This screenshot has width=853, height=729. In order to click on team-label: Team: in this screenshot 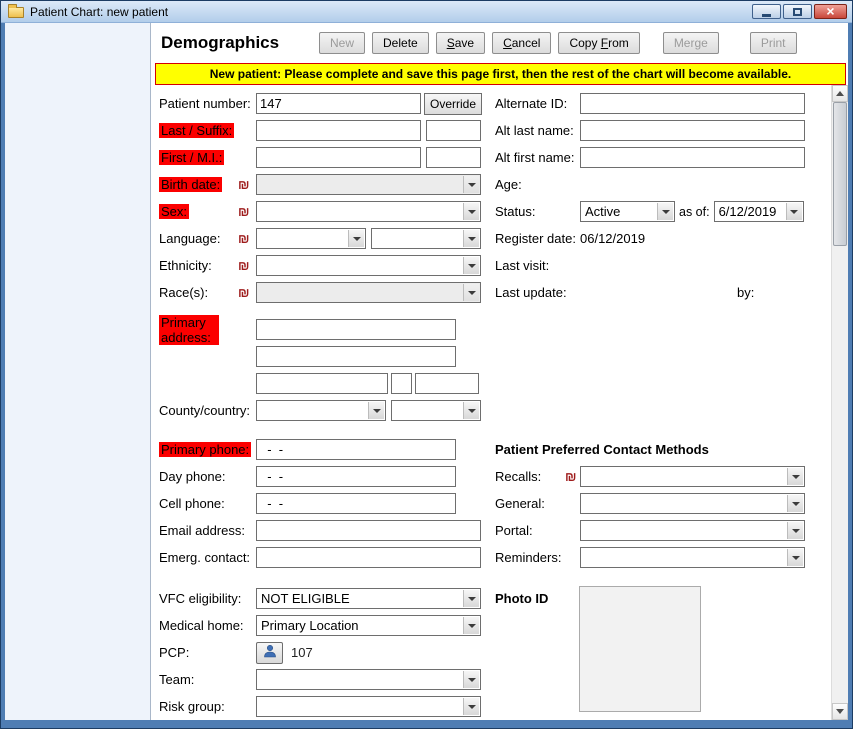, I will do `click(177, 679)`.